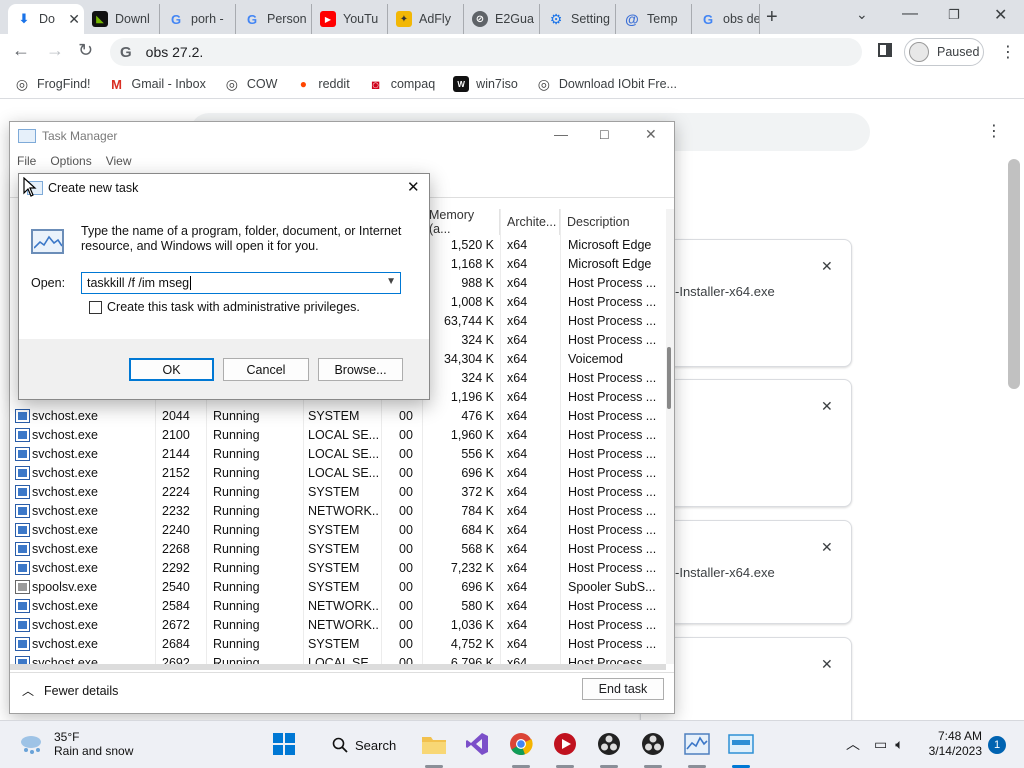 The height and width of the screenshot is (768, 1024). Describe the element at coordinates (176, 660) in the screenshot. I see `cell-pid: 2692` at that location.